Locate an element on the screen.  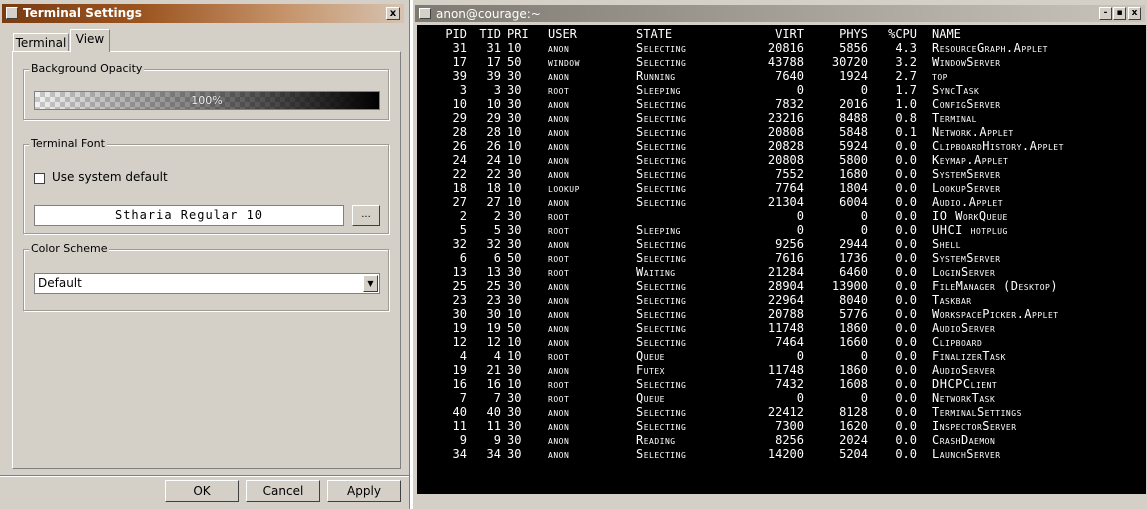
cell-user: root is located at coordinates (559, 216).